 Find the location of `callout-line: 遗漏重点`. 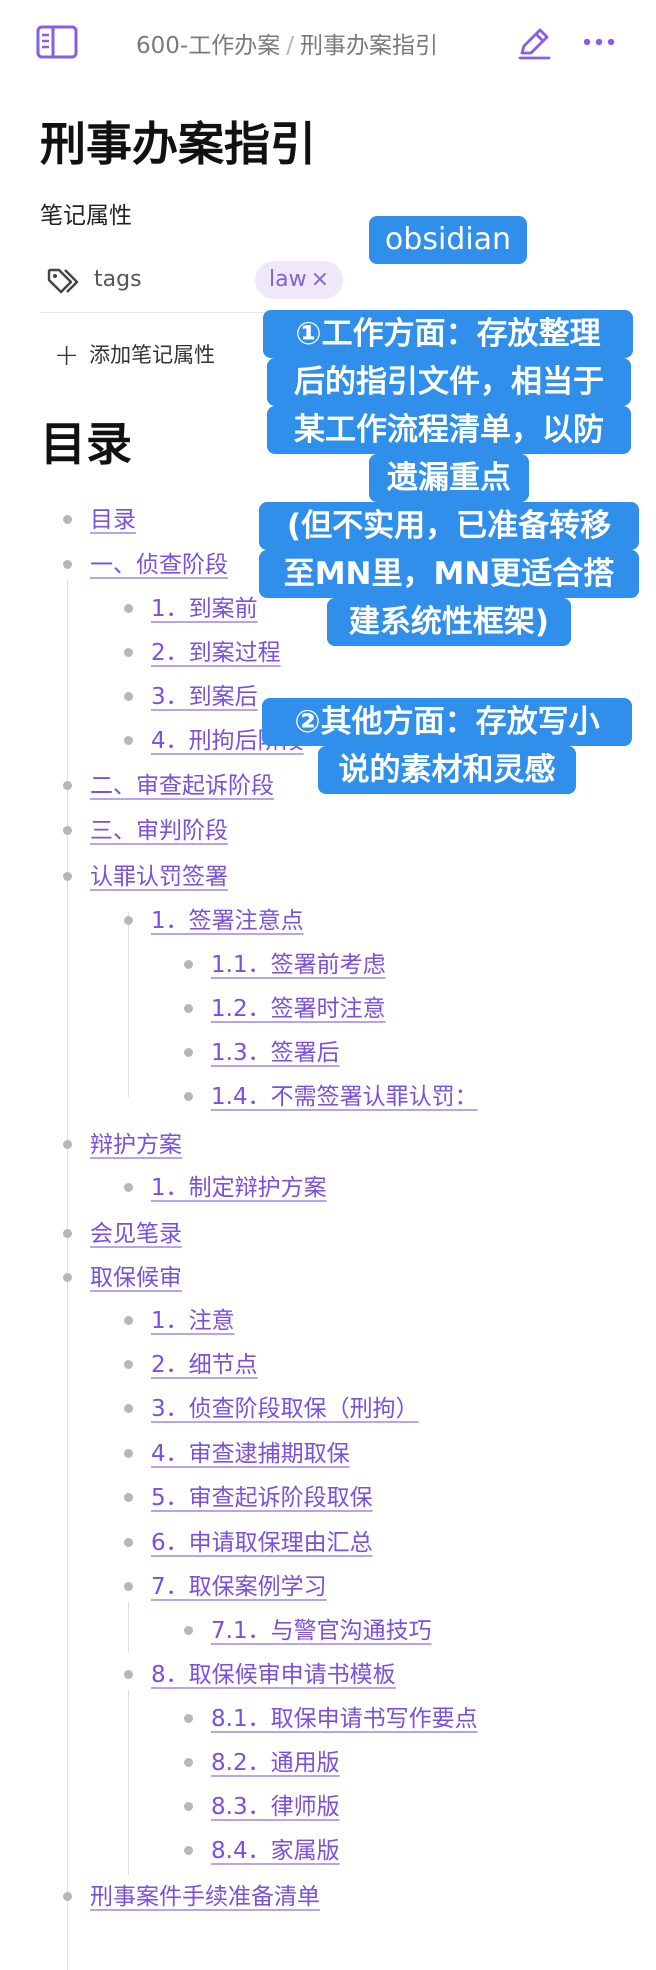

callout-line: 遗漏重点 is located at coordinates (449, 478).